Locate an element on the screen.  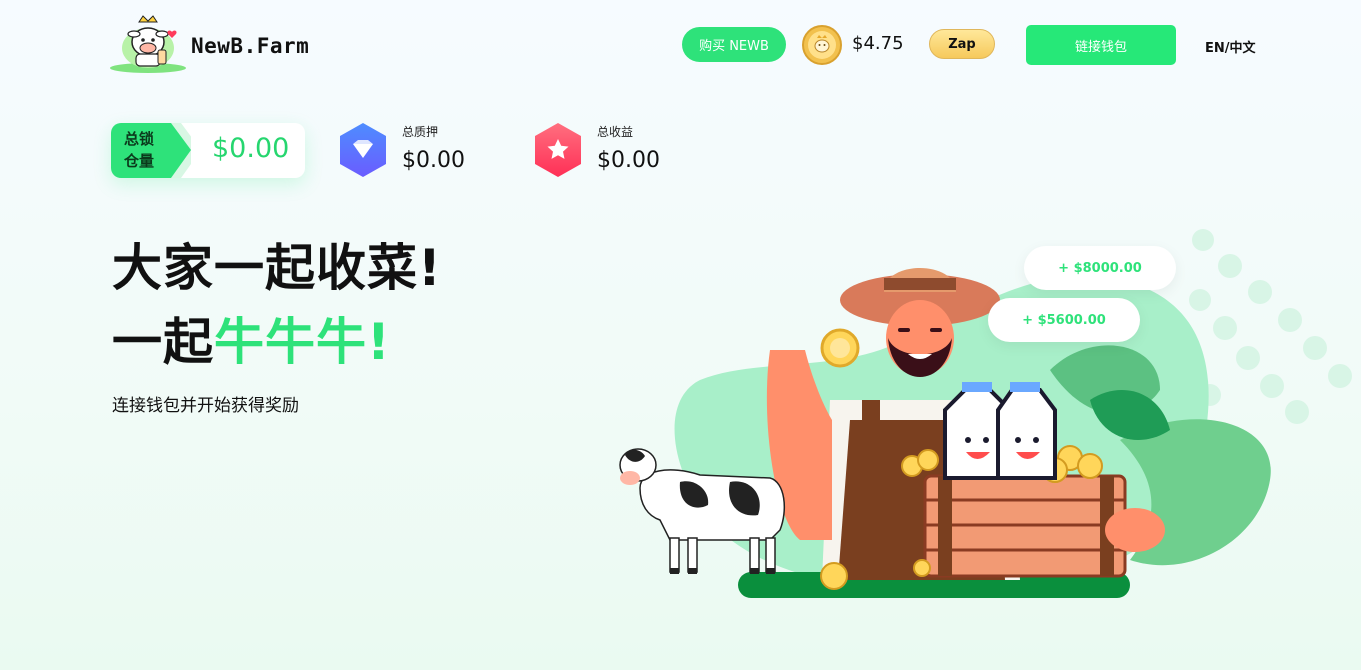
earnings-label: 总收益 is located at coordinates (615, 132).